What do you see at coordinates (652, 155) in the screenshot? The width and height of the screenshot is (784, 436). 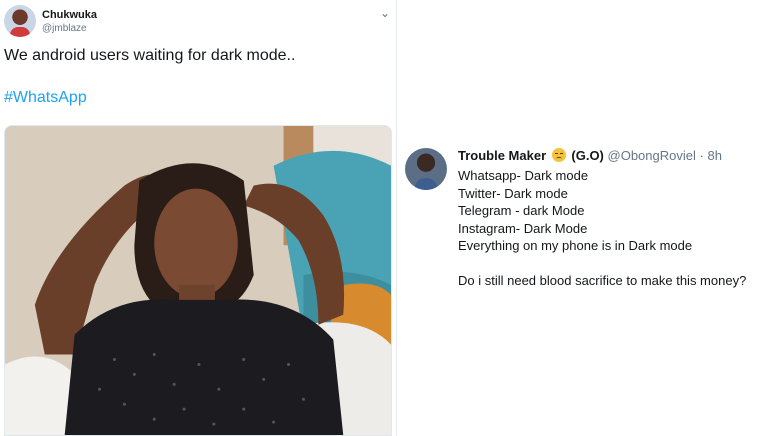 I see `author-handle: @ObongRoviel` at bounding box center [652, 155].